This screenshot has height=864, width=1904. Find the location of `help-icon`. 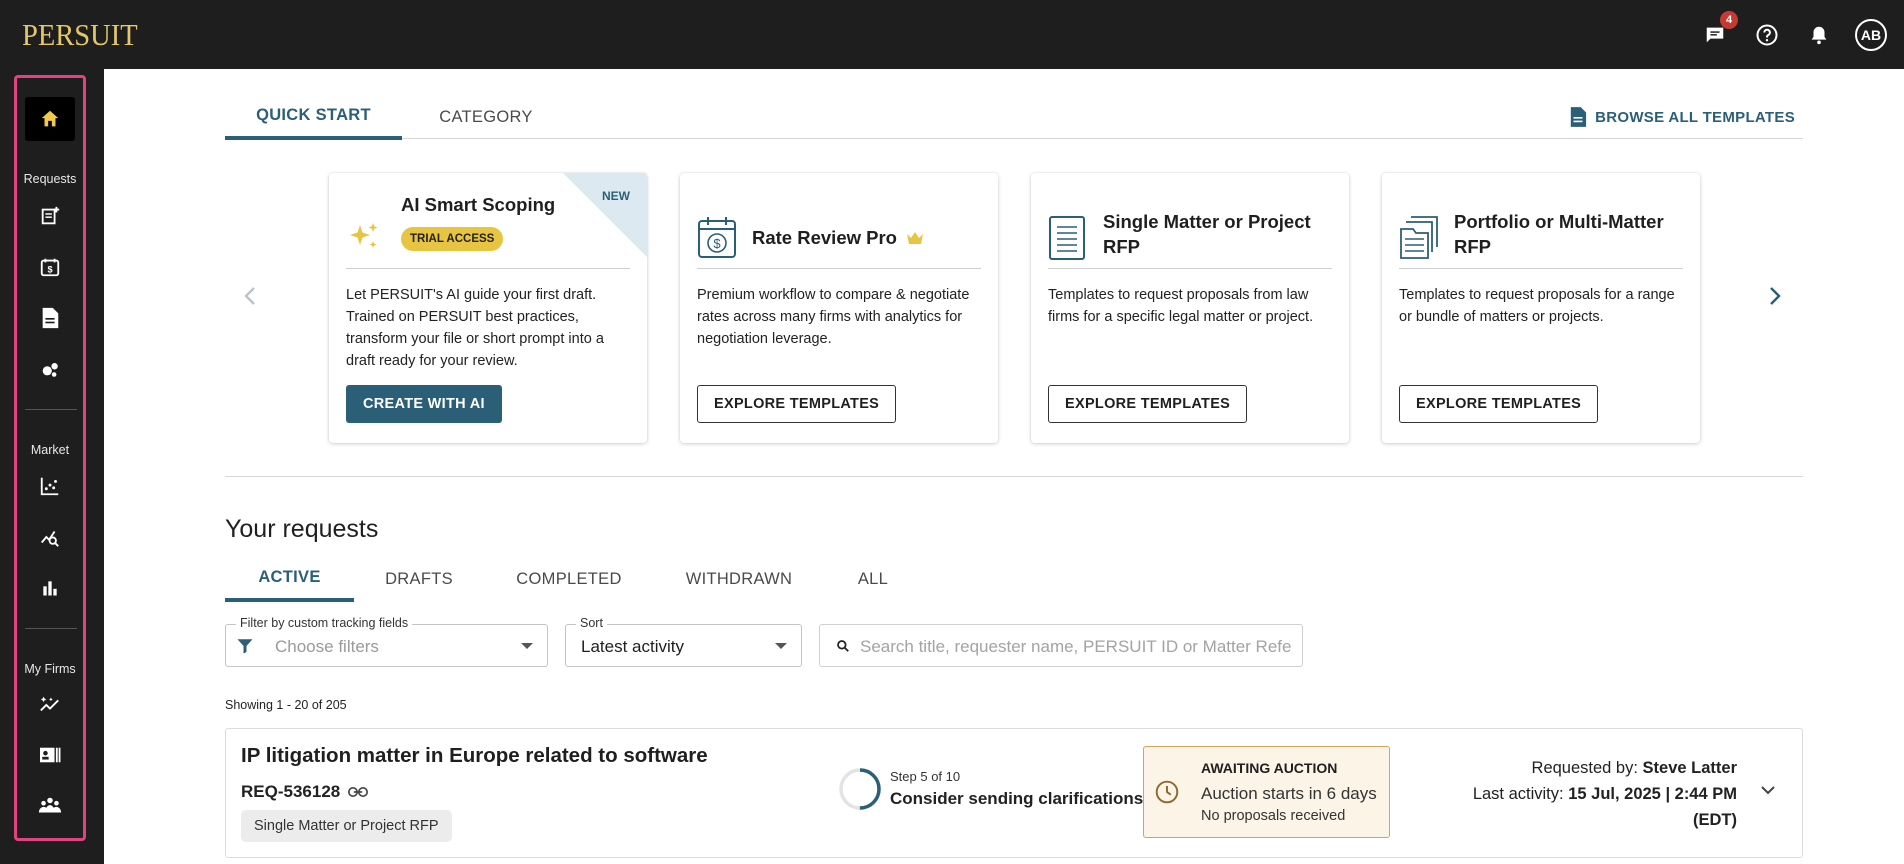

help-icon is located at coordinates (1767, 35).